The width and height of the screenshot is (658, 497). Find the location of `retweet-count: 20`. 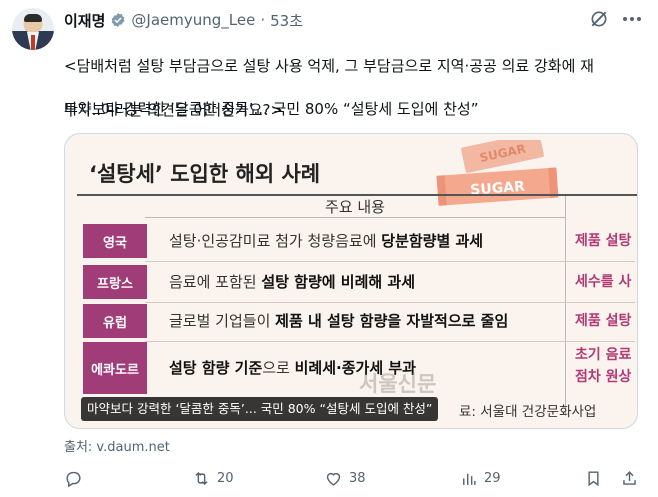

retweet-count: 20 is located at coordinates (225, 478).